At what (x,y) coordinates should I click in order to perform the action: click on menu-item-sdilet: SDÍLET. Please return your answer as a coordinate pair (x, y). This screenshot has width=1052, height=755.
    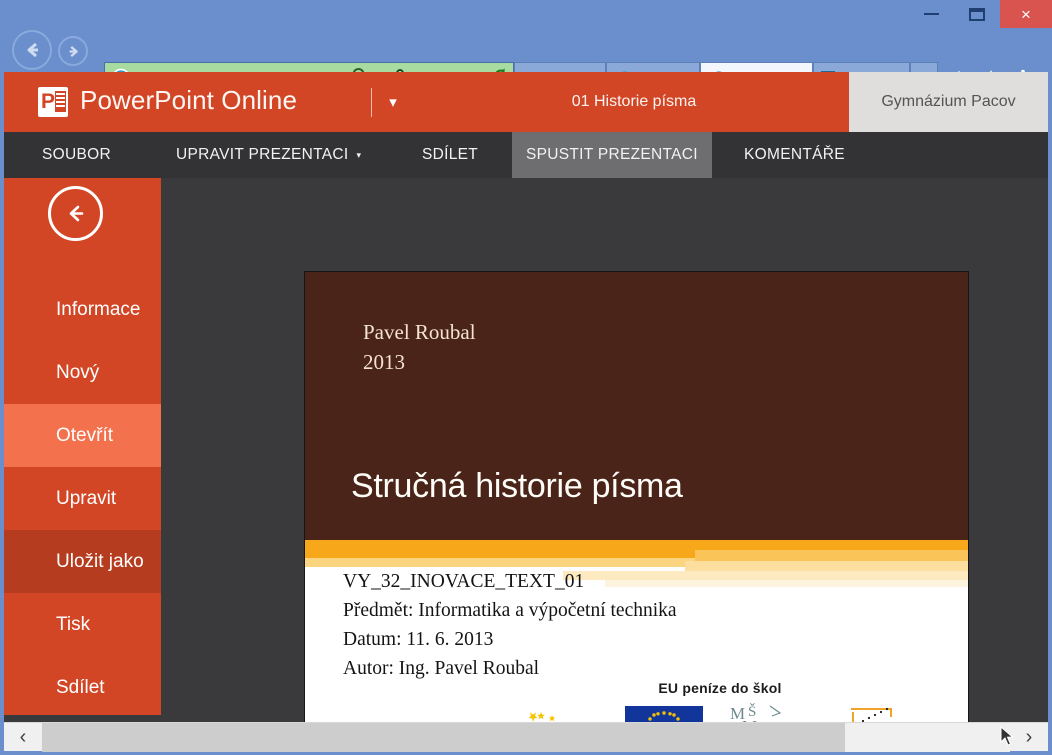
    Looking at the image, I should click on (450, 155).